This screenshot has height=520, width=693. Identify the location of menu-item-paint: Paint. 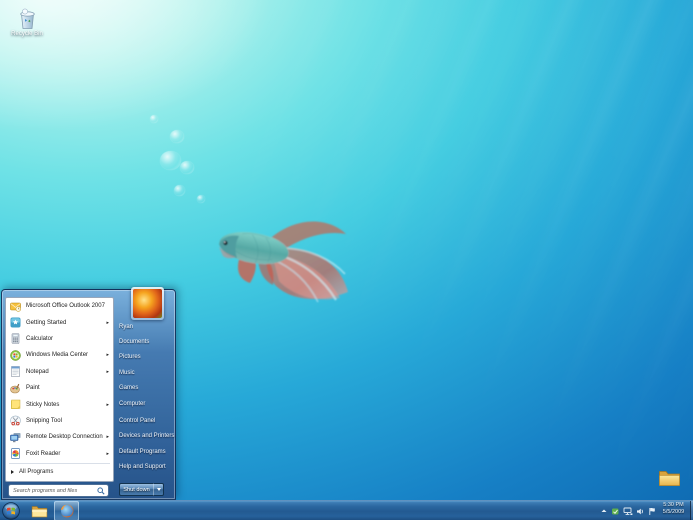
(59, 388).